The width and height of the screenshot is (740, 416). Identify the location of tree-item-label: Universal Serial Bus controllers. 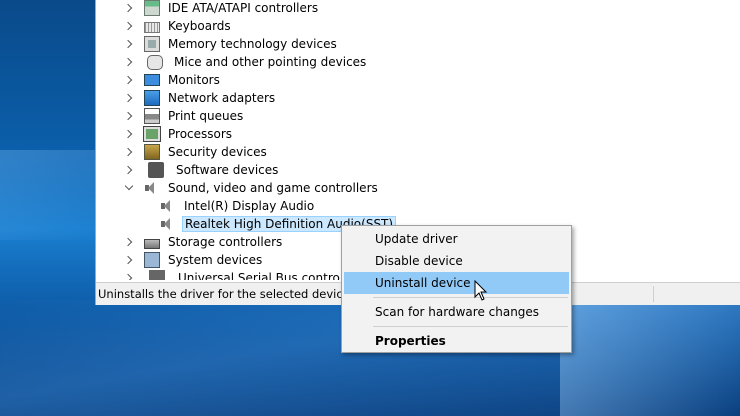
(272, 275).